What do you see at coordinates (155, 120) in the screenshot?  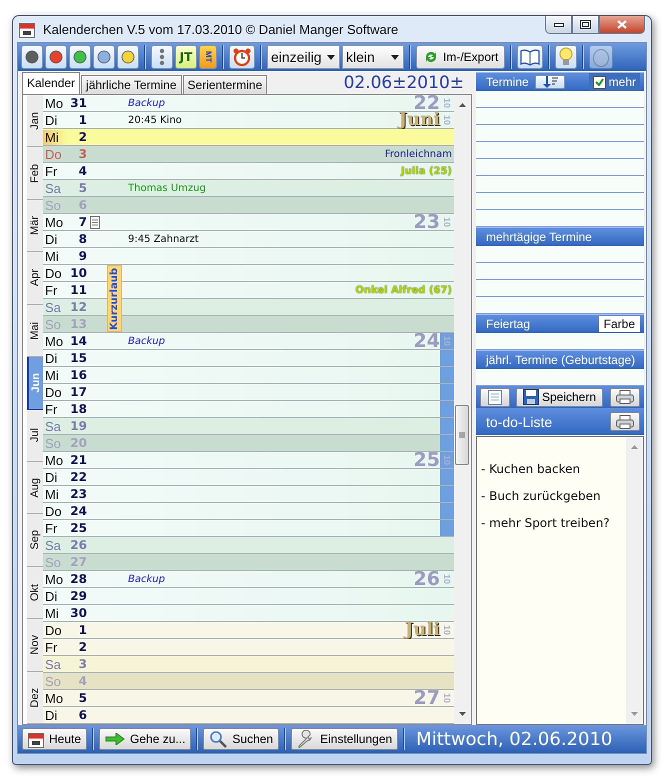 I see `event-text: 20:45 Kino` at bounding box center [155, 120].